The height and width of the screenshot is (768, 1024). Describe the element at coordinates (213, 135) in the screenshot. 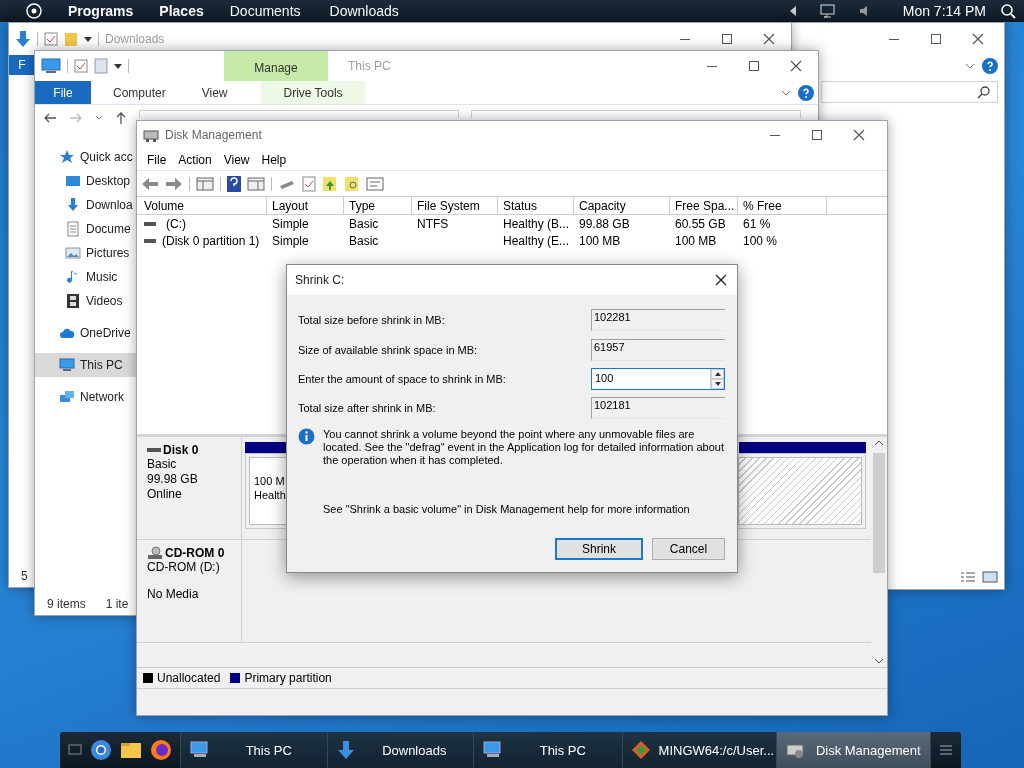

I see `window-title: Disk Management` at that location.